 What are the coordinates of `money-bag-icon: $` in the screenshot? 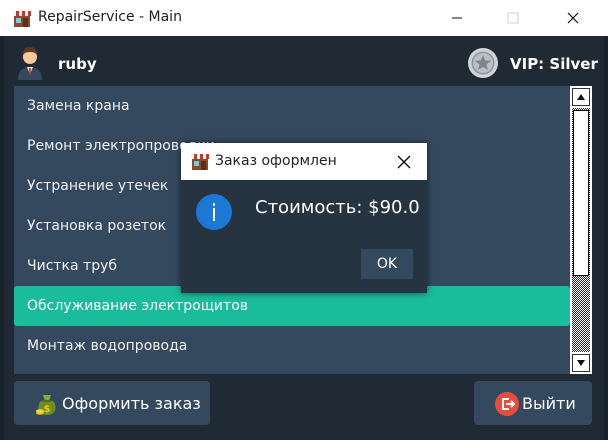 It's located at (46, 405).